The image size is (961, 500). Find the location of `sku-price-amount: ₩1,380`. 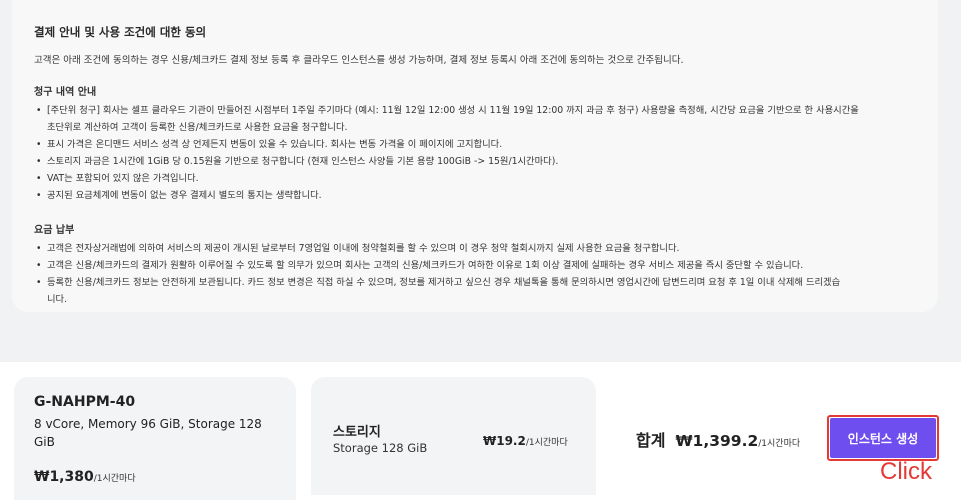

sku-price-amount: ₩1,380 is located at coordinates (64, 477).